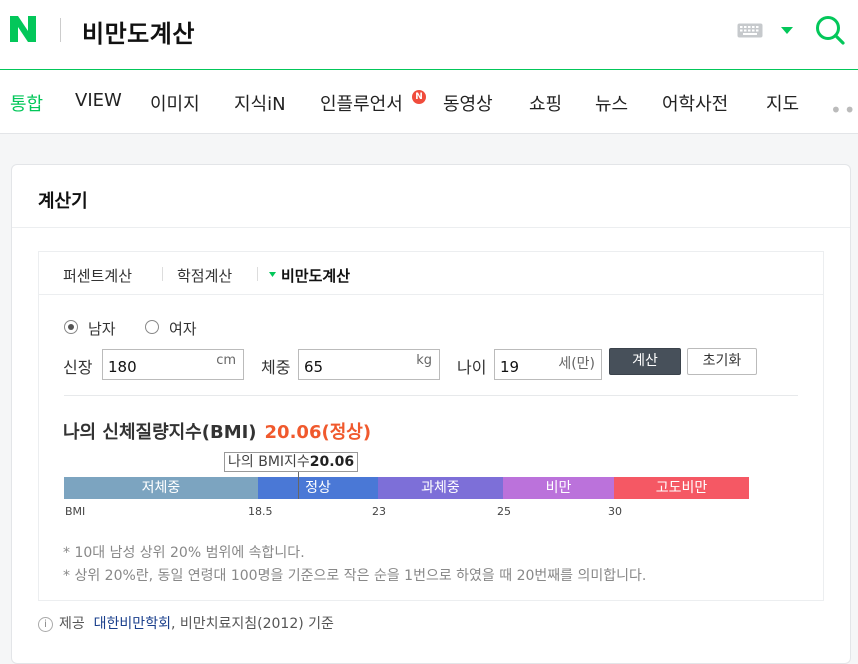 The image size is (858, 664). Describe the element at coordinates (23, 29) in the screenshot. I see `naver-logo` at that location.